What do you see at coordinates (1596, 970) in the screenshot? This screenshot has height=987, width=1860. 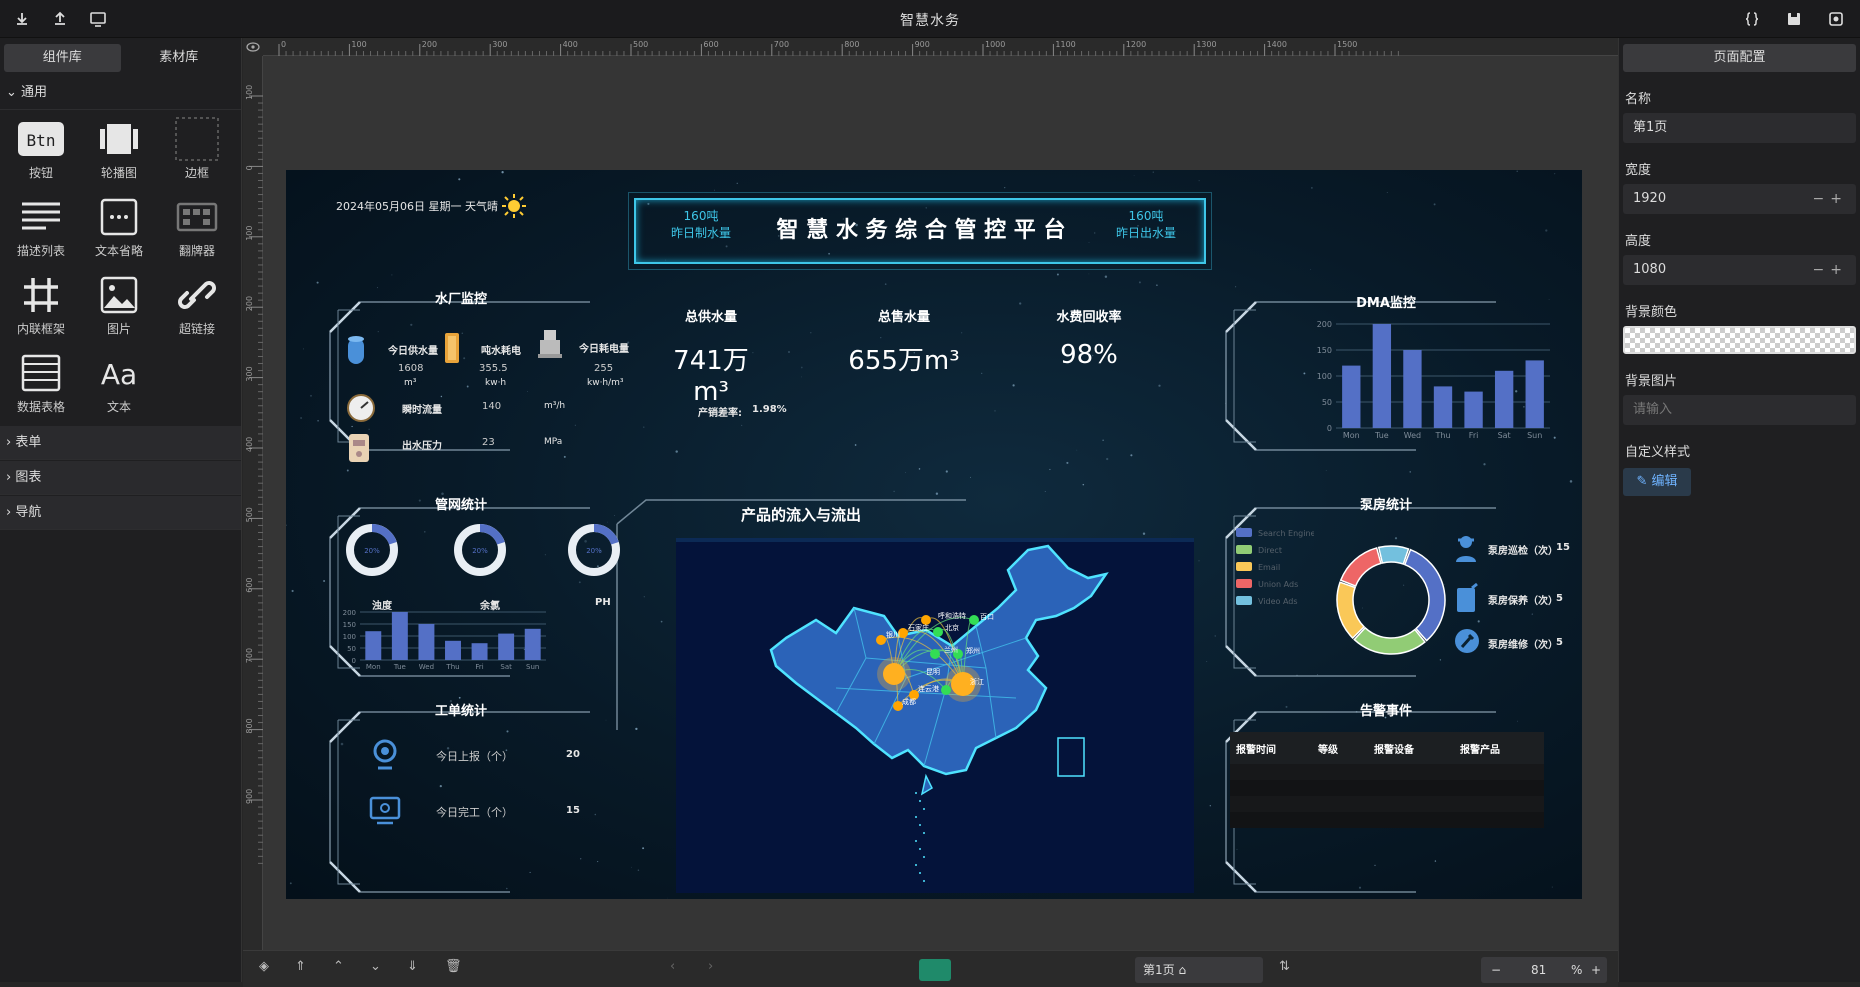 I see `zoom-in-button: +` at bounding box center [1596, 970].